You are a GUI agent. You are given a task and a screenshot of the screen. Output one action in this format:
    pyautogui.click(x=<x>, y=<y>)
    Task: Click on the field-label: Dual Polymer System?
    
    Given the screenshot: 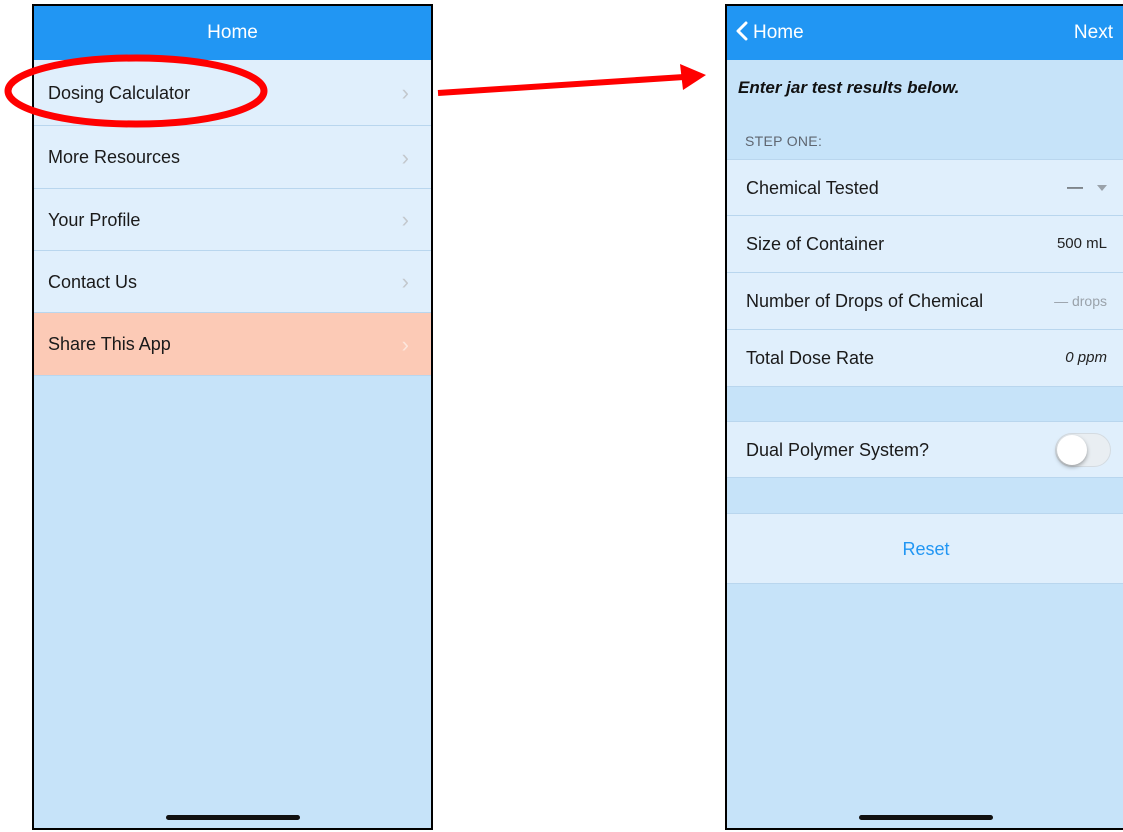 What is the action you would take?
    pyautogui.click(x=838, y=450)
    